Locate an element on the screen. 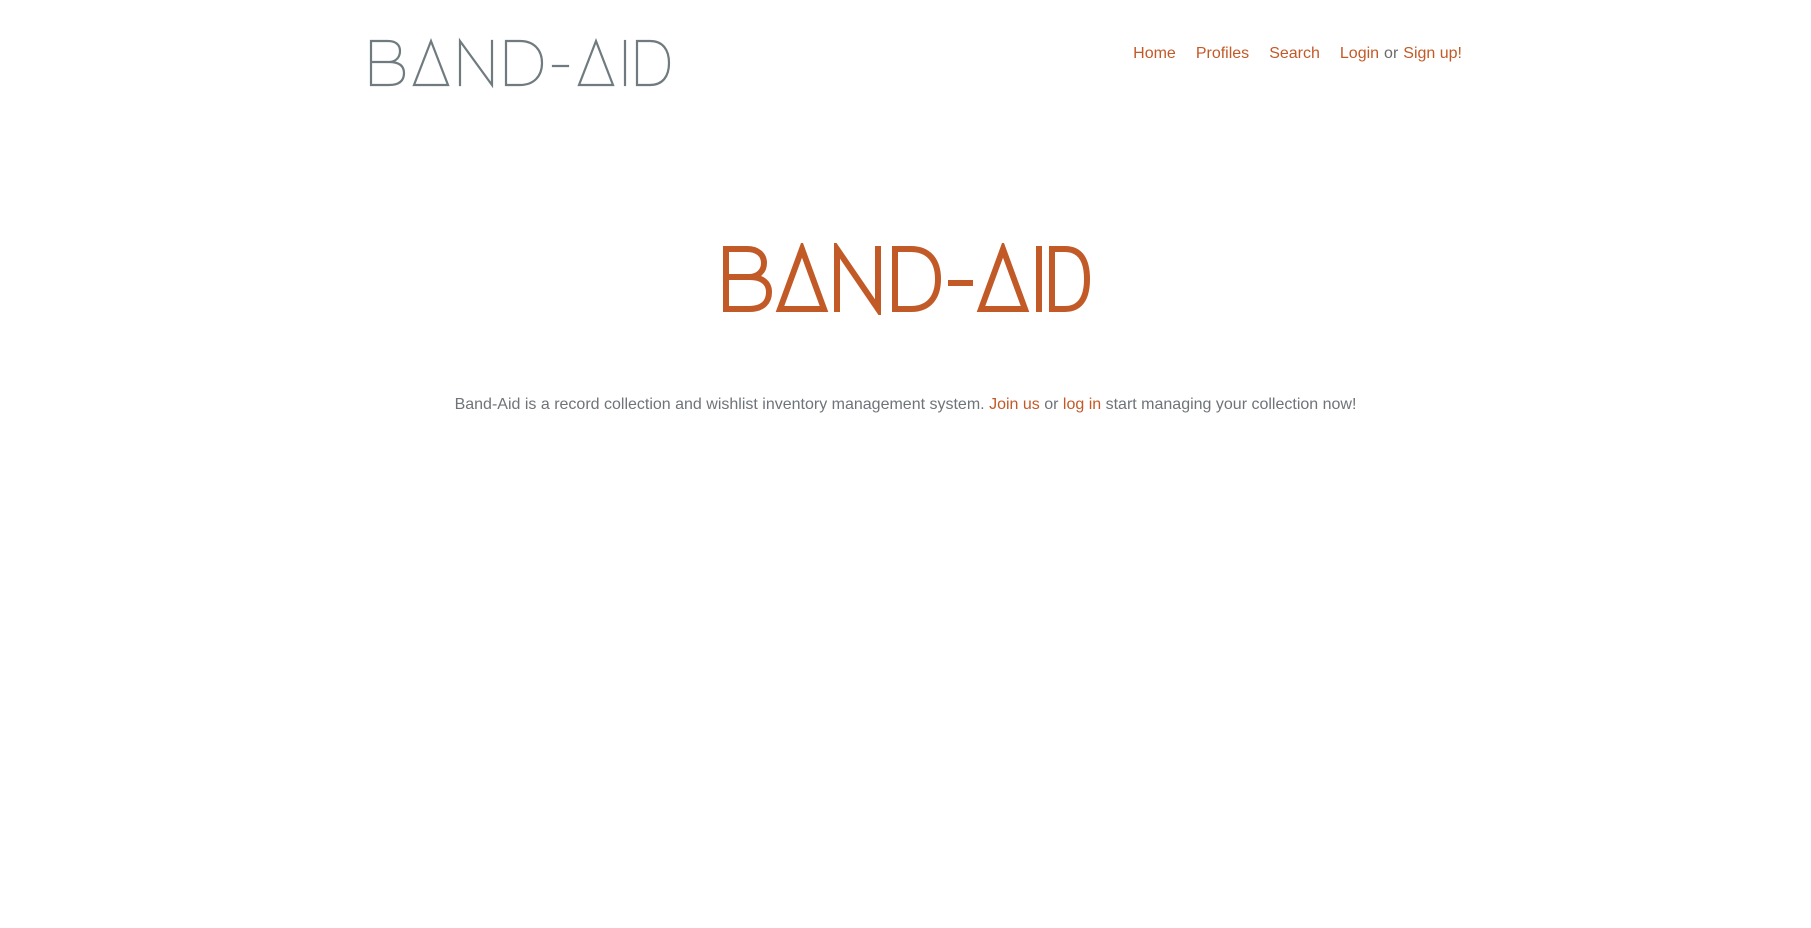 The image size is (1811, 928). nav-search-link: Search is located at coordinates (1294, 54).